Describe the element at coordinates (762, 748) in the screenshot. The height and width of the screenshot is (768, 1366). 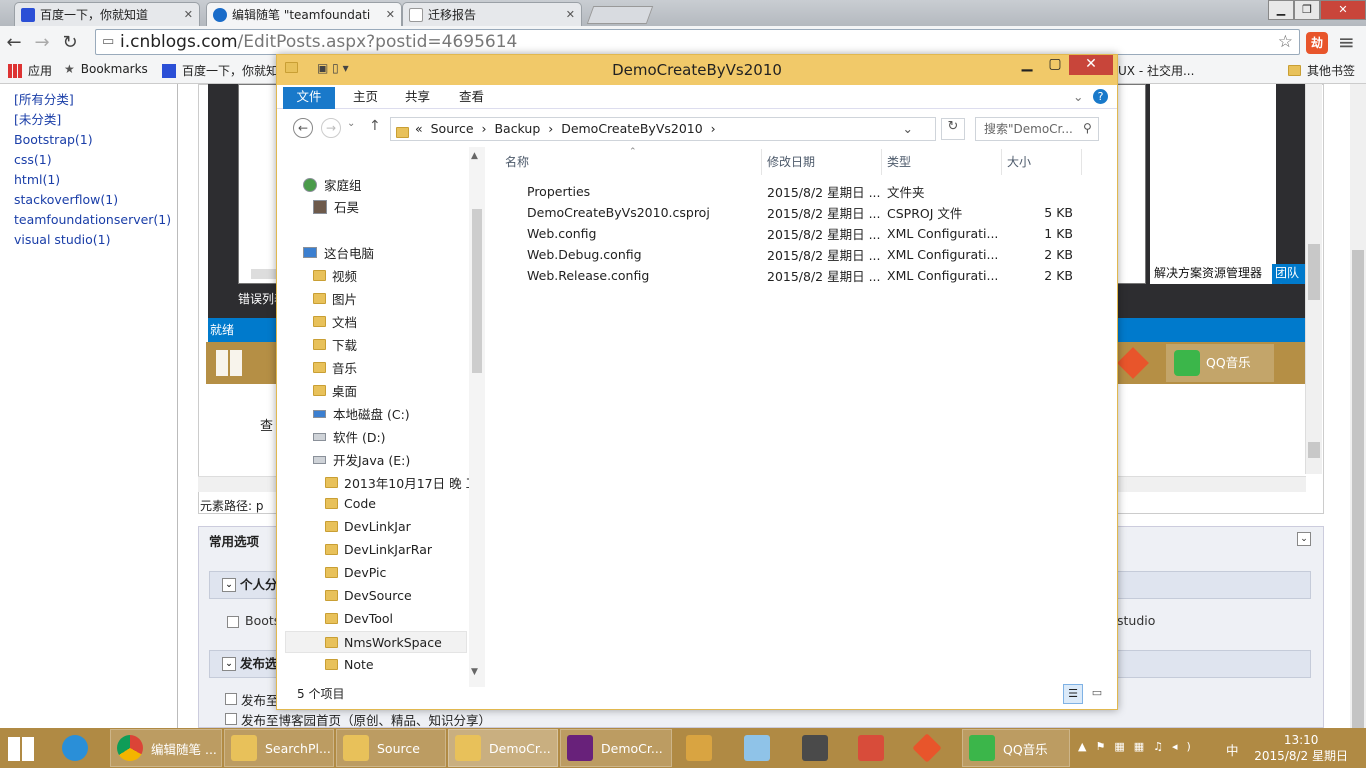
I see `taskbar-book-app` at that location.